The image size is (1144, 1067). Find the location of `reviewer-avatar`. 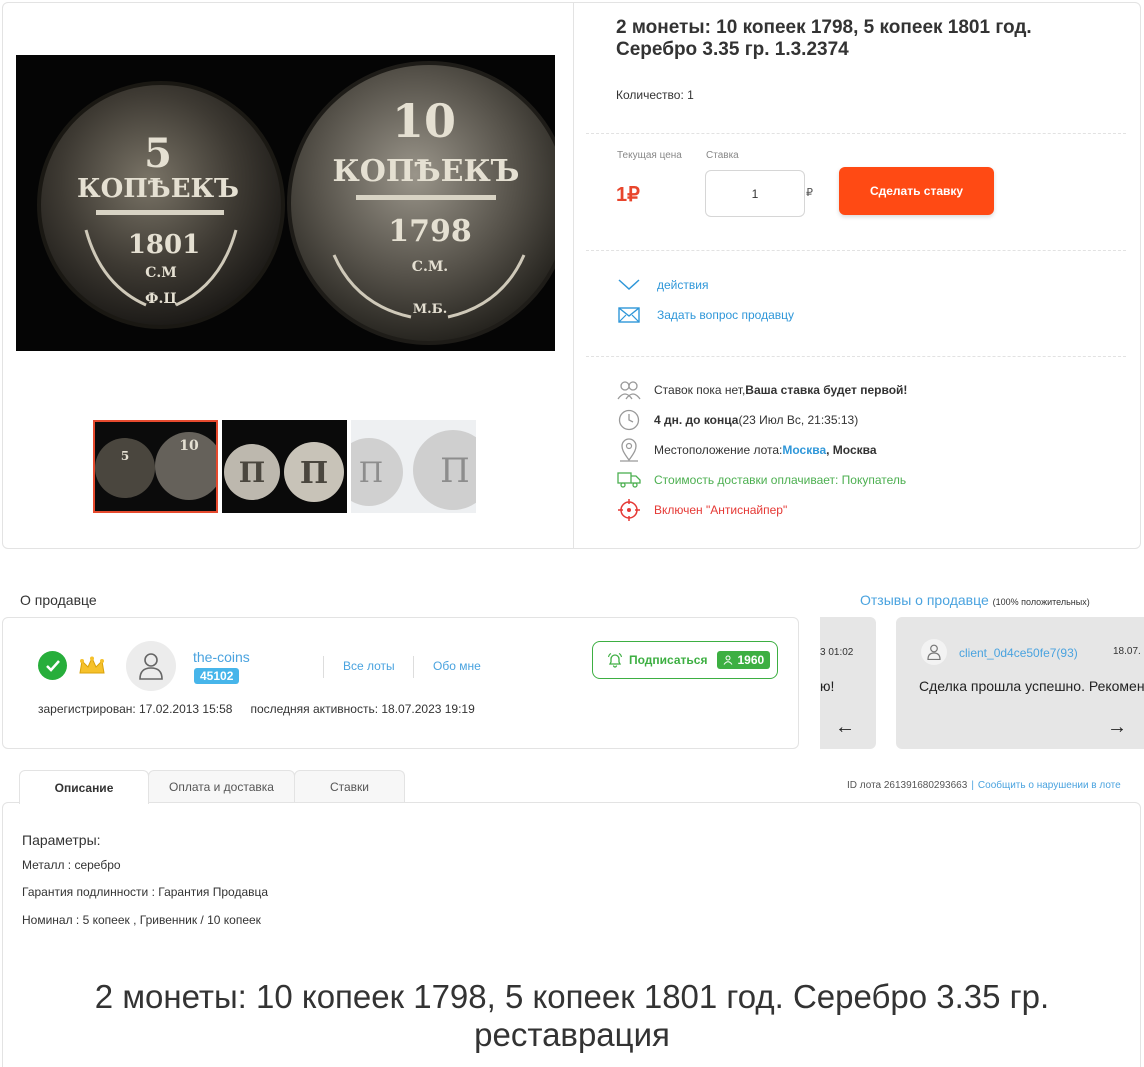

reviewer-avatar is located at coordinates (934, 652).